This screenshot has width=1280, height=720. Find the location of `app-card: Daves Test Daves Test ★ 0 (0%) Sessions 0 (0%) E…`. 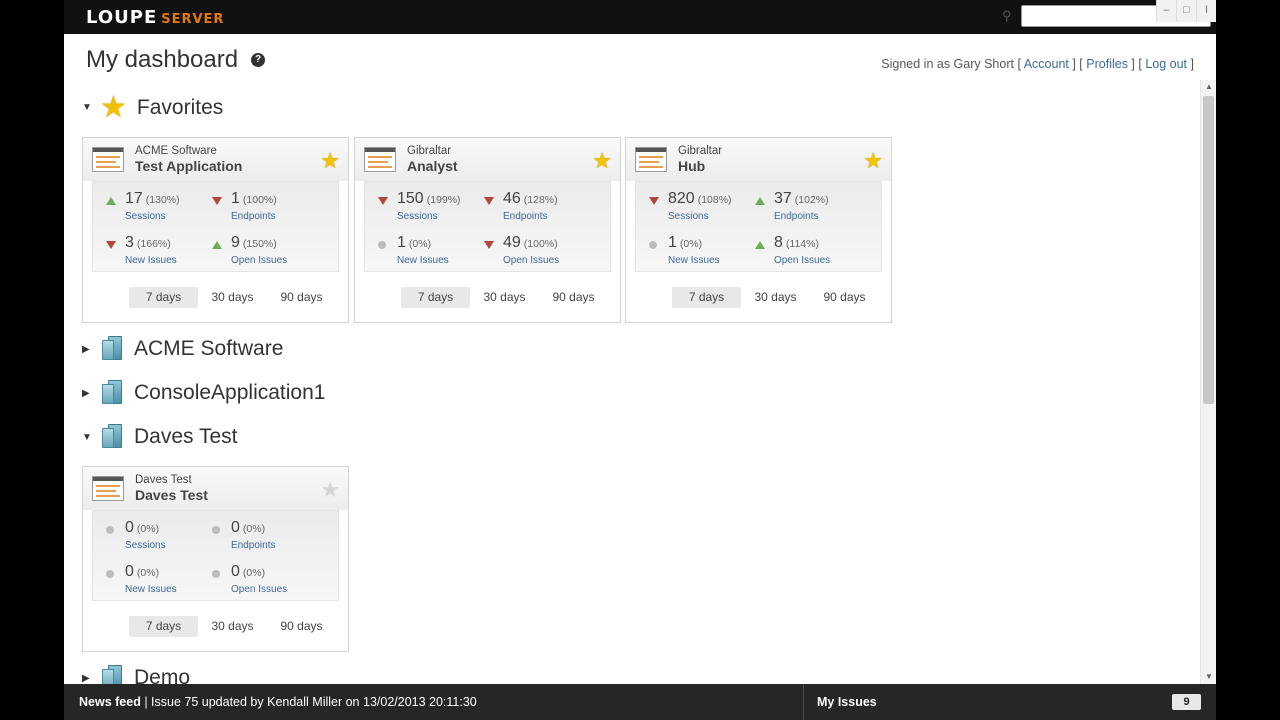

app-card: Daves Test Daves Test ★ 0 (0%) Sessions 0 (0%) E… is located at coordinates (215, 559).